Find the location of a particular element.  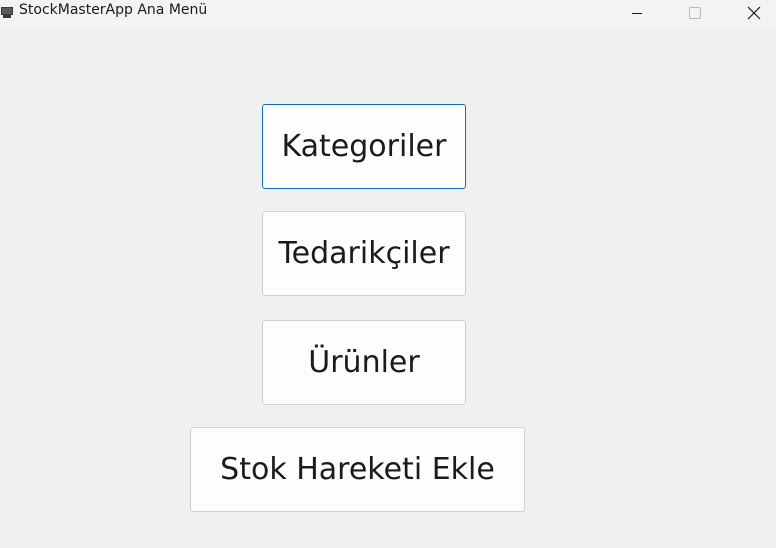

tedarikciler-button: Tedarikçiler is located at coordinates (364, 253).